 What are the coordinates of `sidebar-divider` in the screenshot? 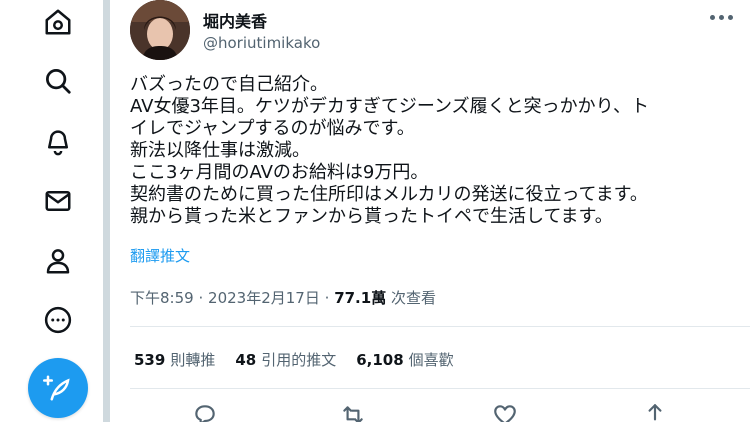 It's located at (106, 211).